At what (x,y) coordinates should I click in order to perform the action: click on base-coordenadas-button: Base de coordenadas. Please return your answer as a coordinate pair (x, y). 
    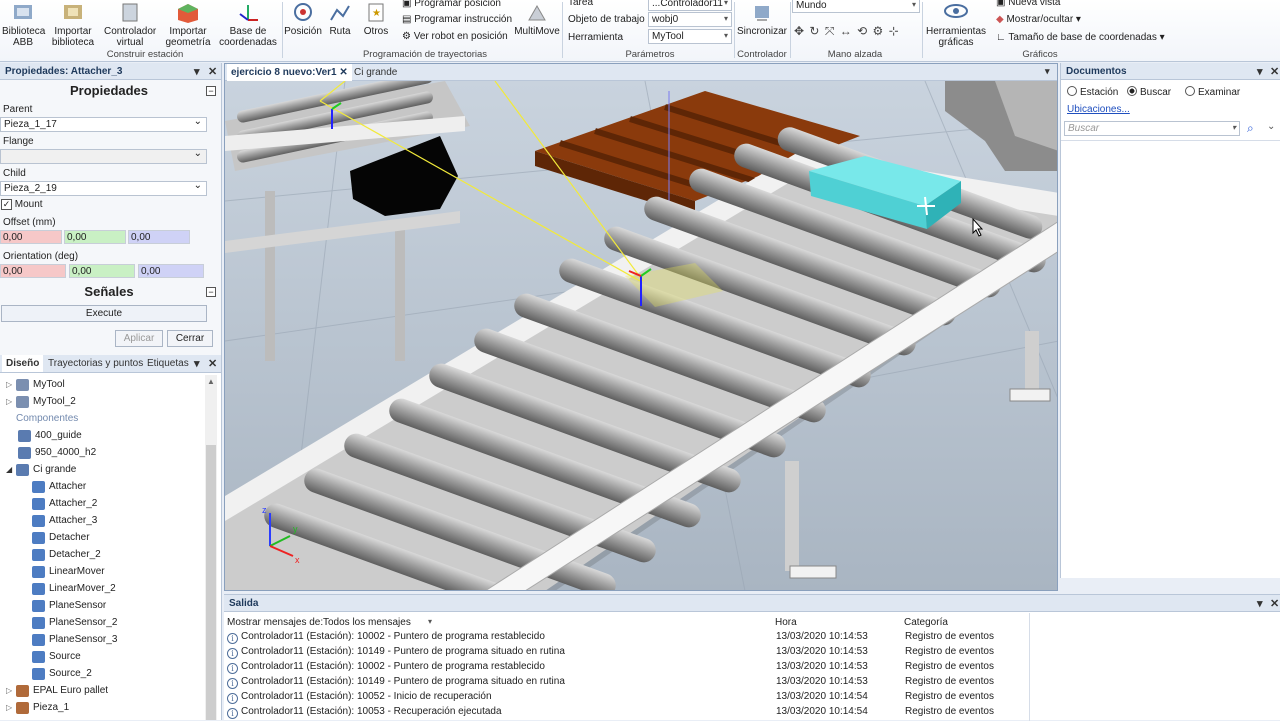
    Looking at the image, I should click on (248, 25).